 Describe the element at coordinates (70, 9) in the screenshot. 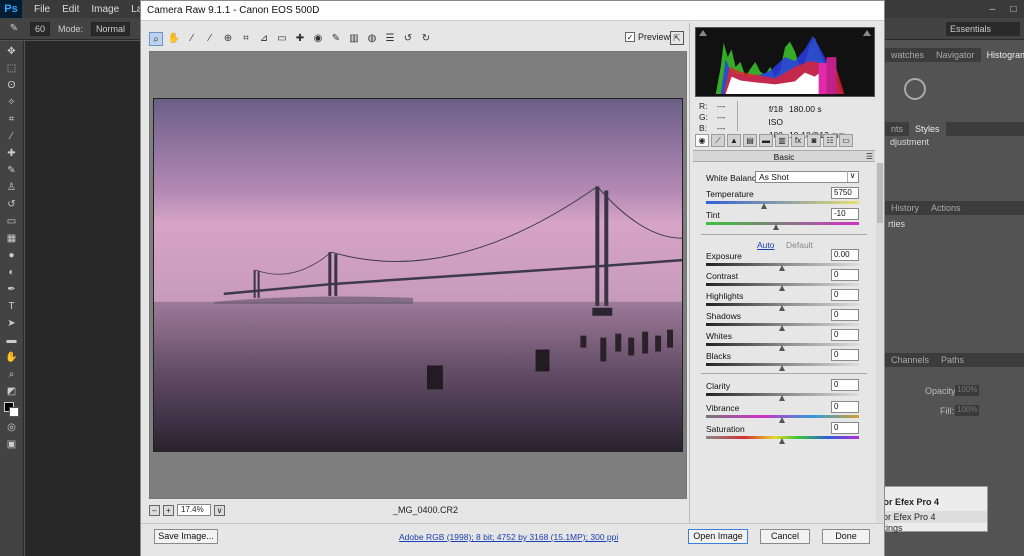

I see `menu-edit: Edit` at that location.